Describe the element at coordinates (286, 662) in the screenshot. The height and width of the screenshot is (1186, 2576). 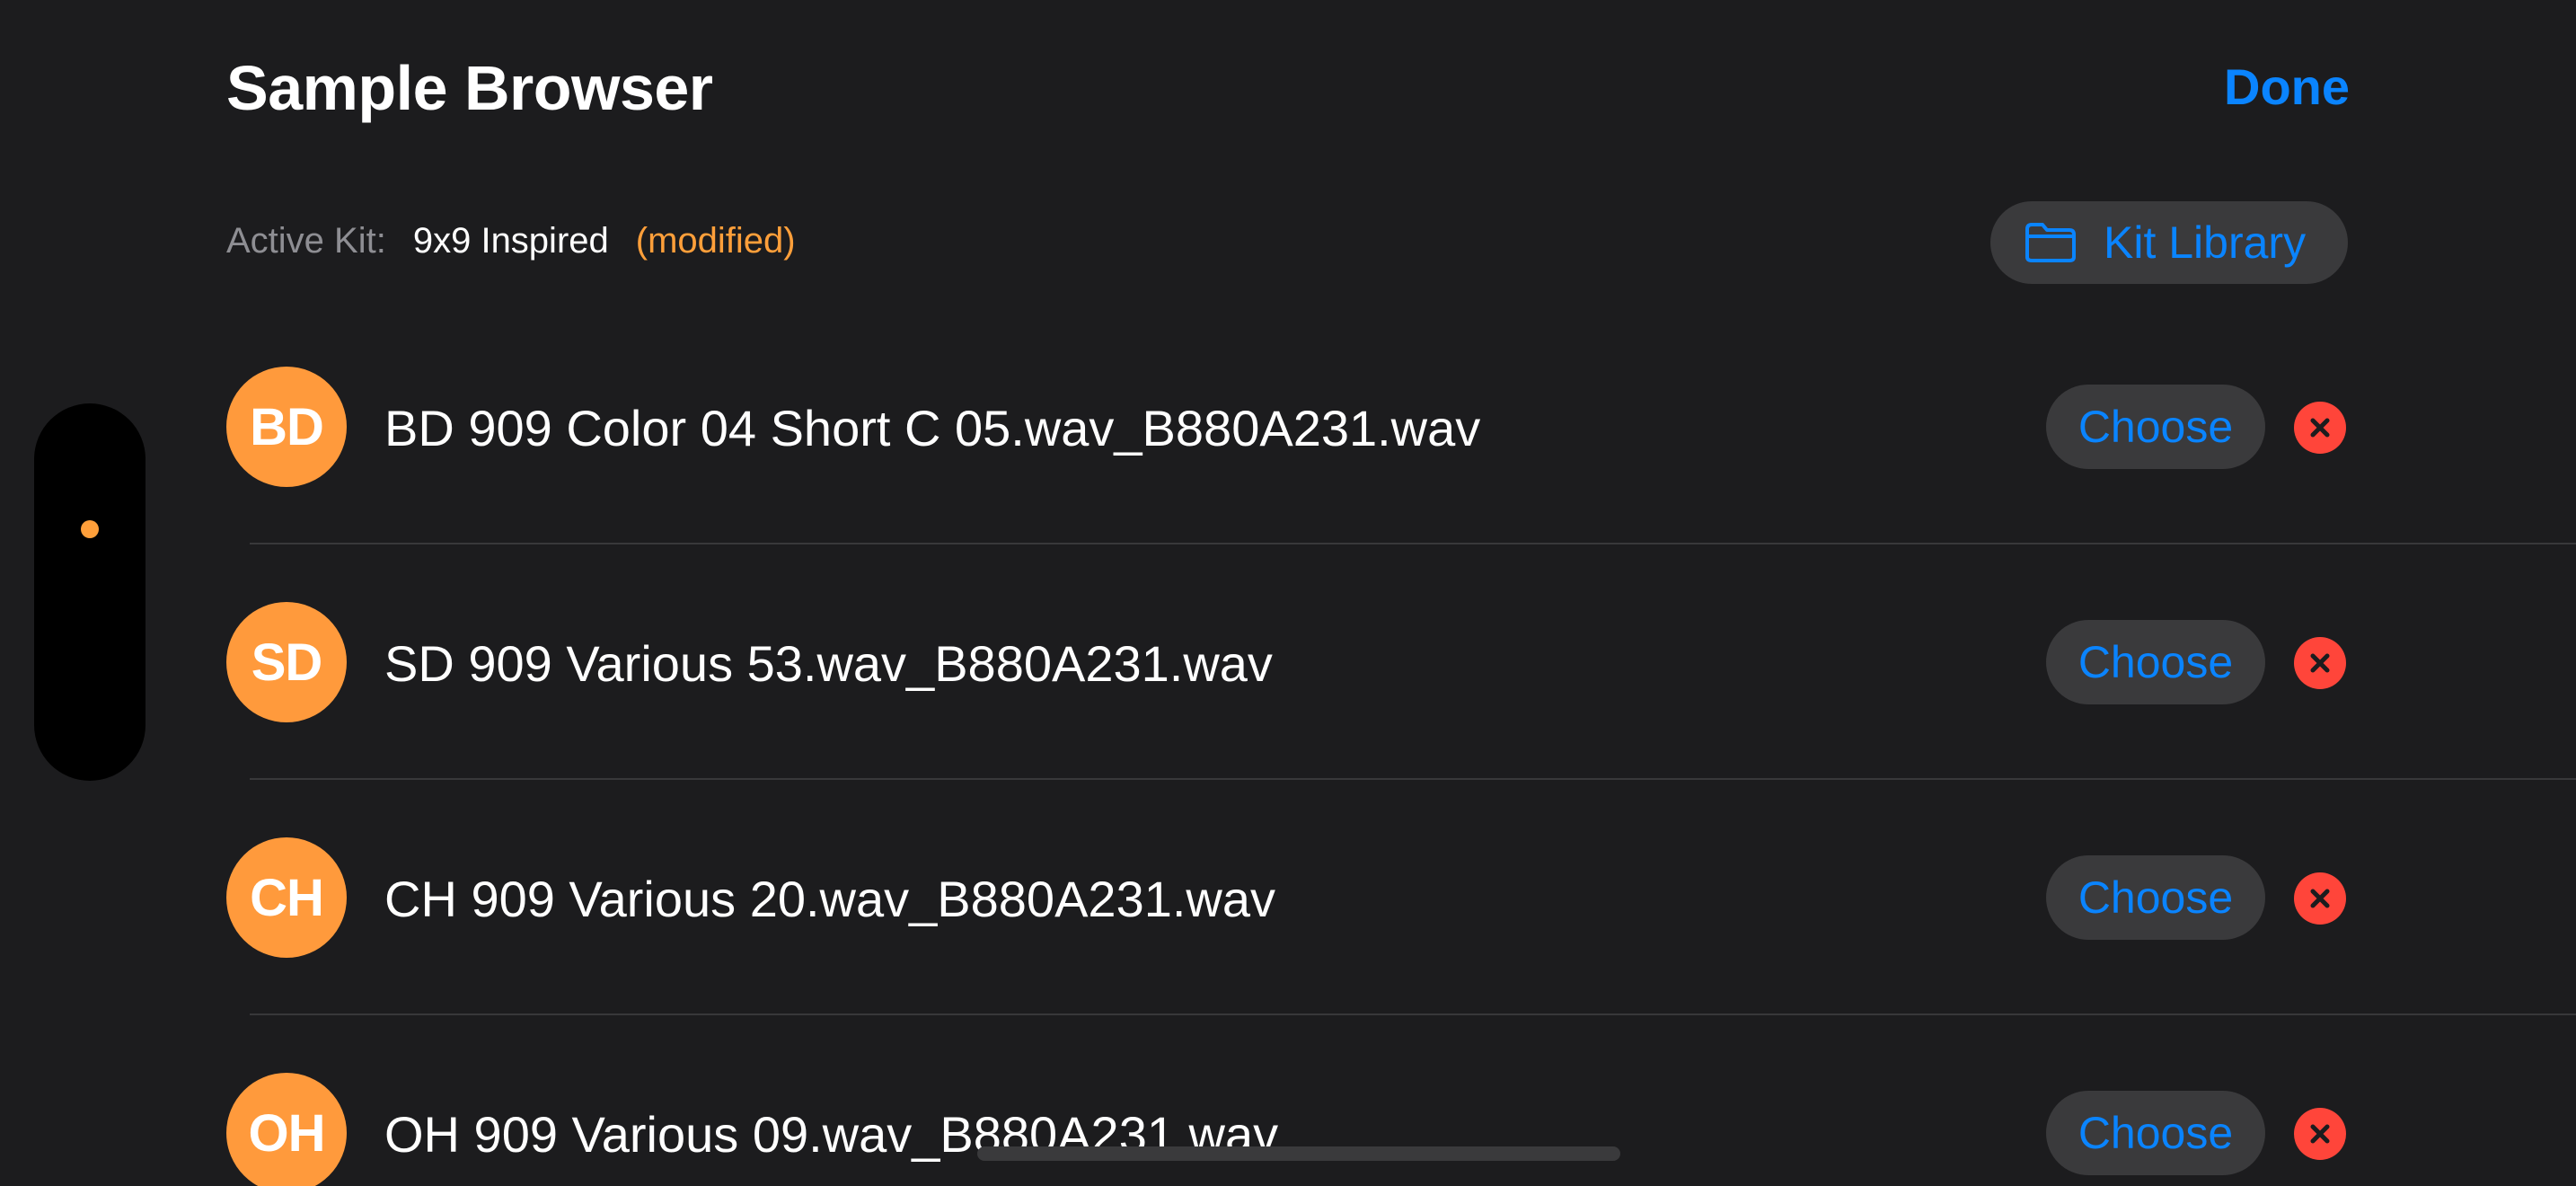
I see `pad-badge: SD` at that location.